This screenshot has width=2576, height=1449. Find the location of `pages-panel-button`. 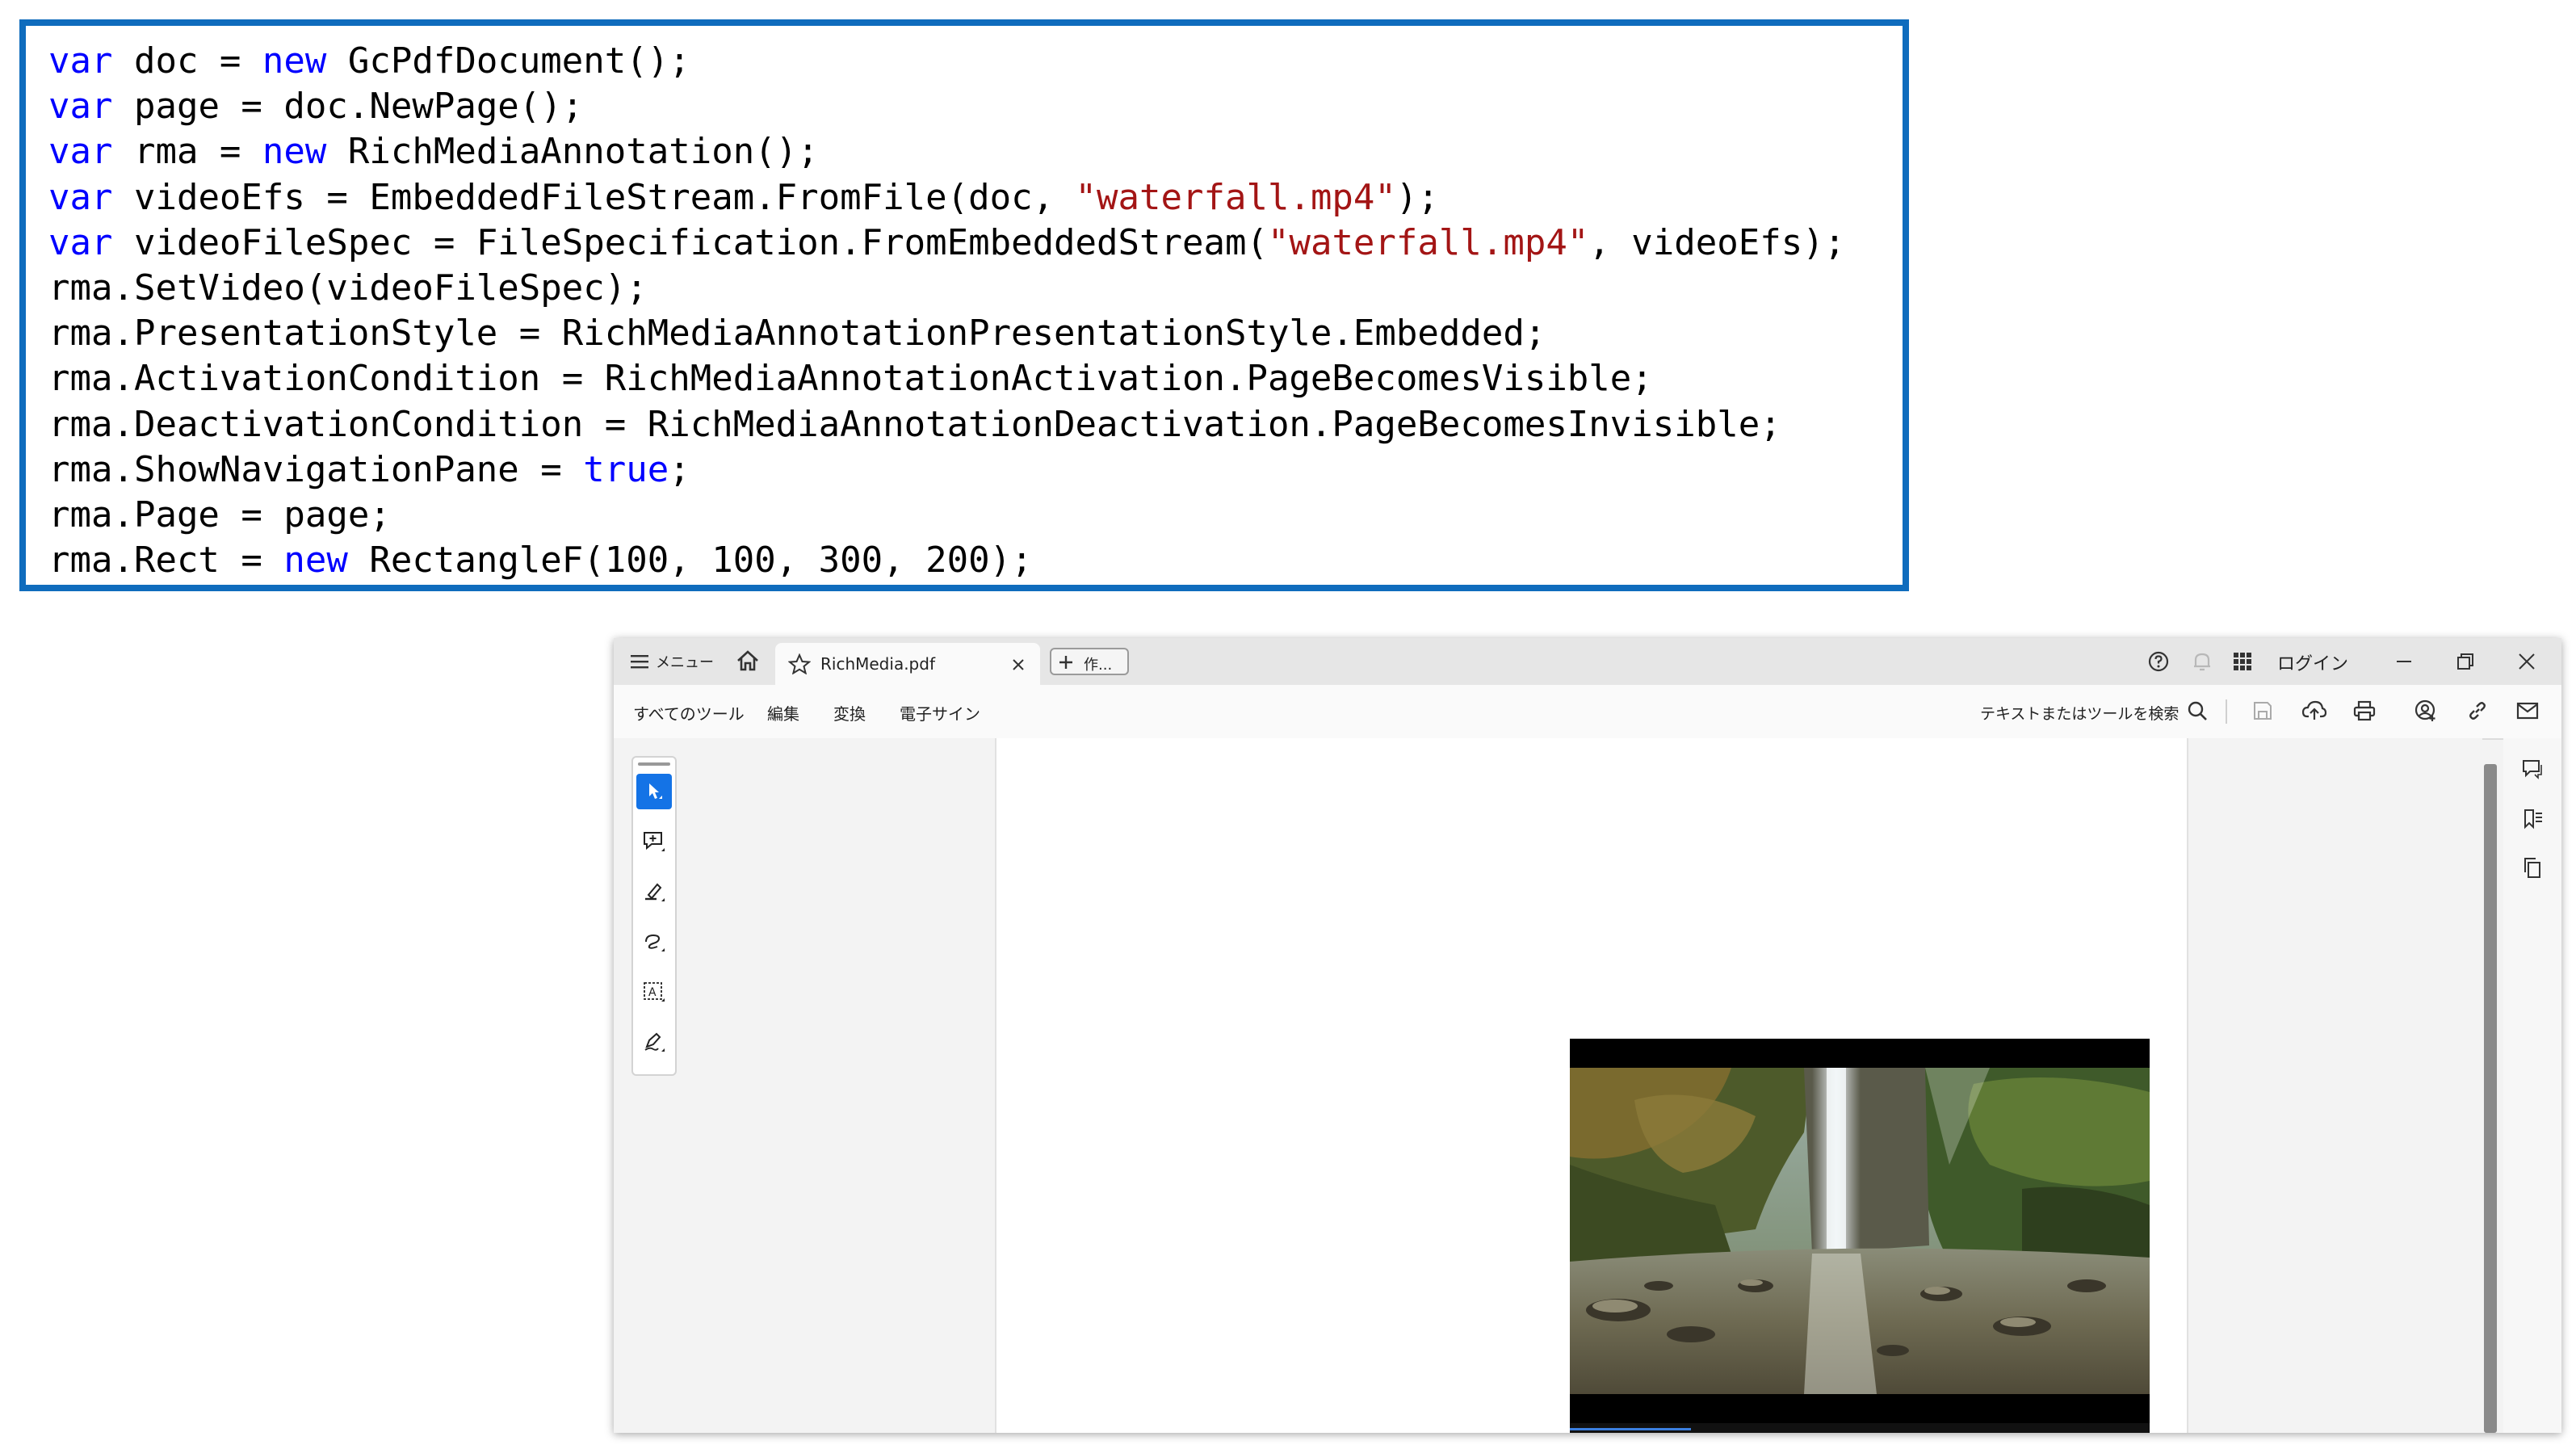

pages-panel-button is located at coordinates (2532, 867).